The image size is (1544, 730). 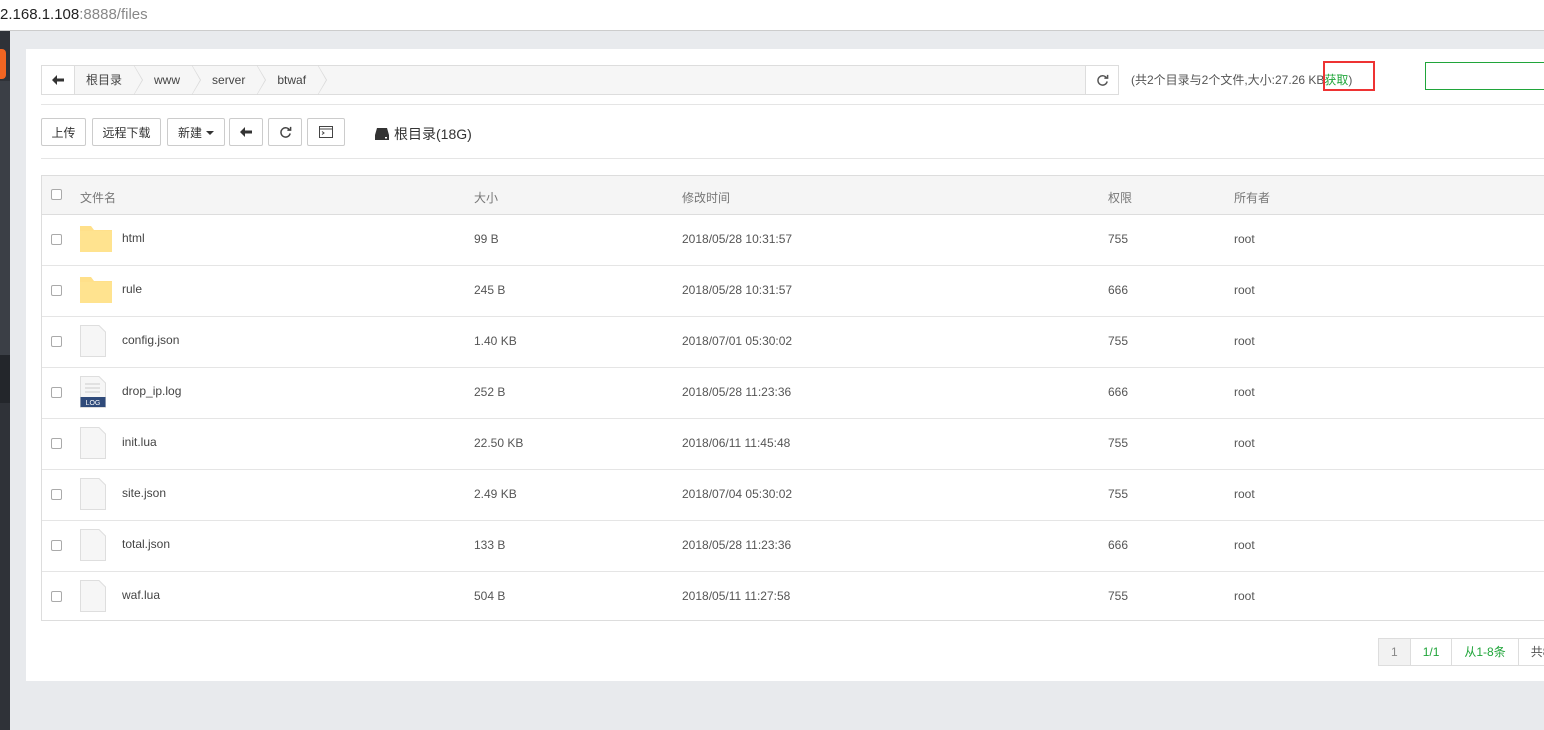 I want to click on file-size: 22.50 KB, so click(x=499, y=443).